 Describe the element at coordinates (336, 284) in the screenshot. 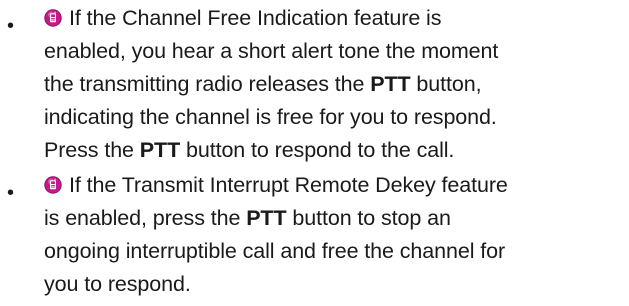

I see `text-line: you to respond.` at that location.